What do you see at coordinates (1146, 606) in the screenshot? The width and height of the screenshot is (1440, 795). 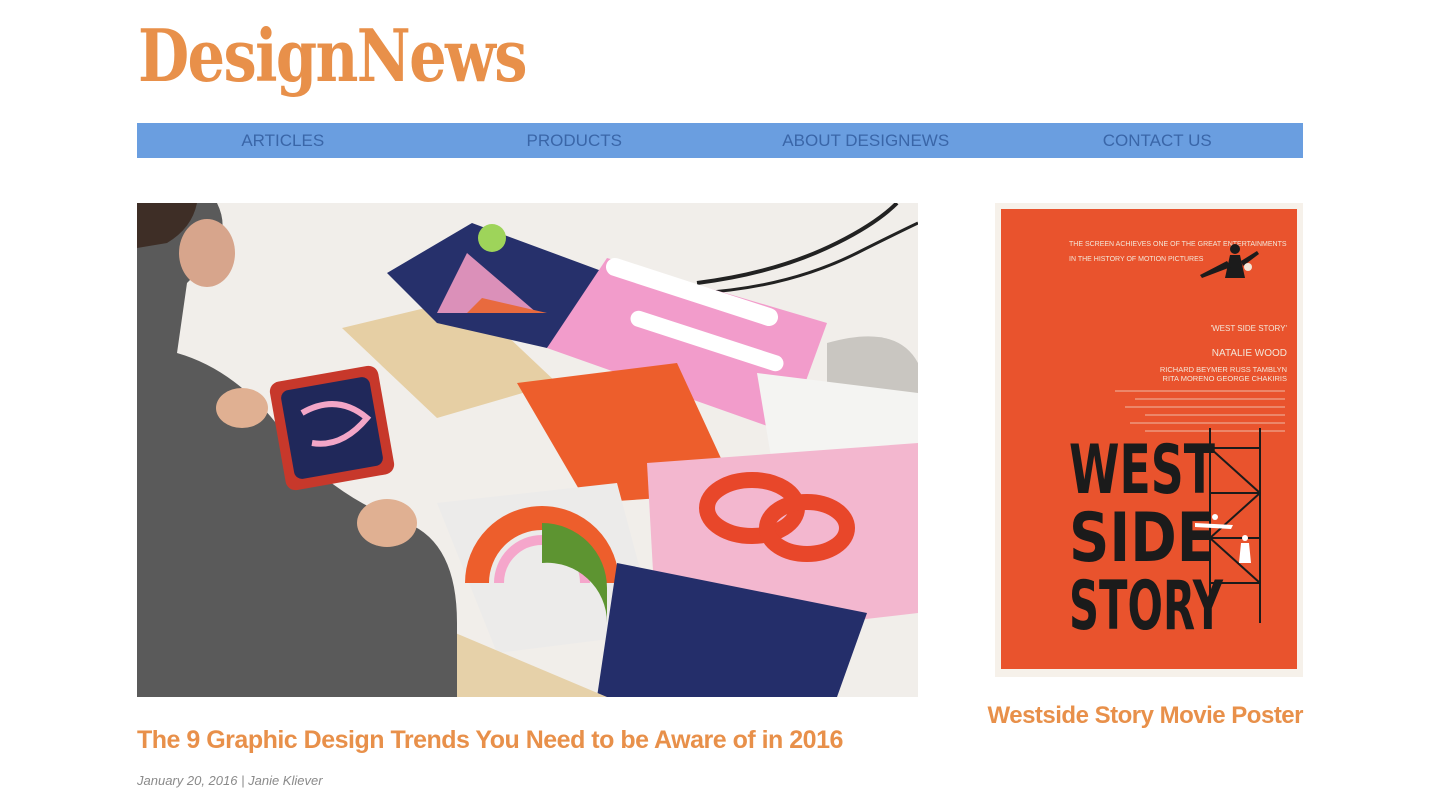 I see `poster-word-story: STORY` at bounding box center [1146, 606].